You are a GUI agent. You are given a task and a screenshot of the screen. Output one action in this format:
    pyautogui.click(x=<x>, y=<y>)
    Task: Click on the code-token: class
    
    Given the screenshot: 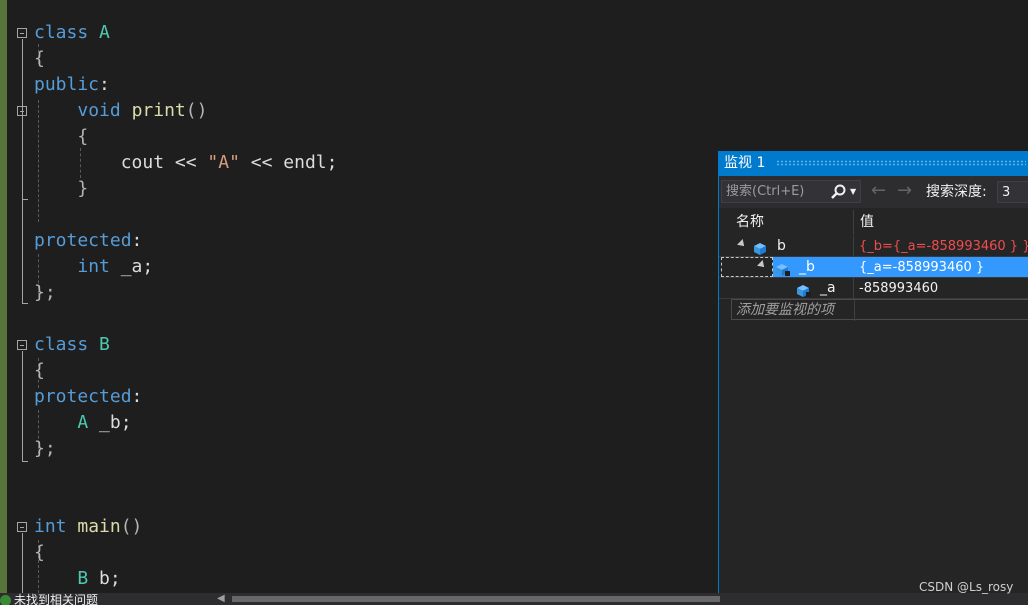 What is the action you would take?
    pyautogui.click(x=61, y=344)
    